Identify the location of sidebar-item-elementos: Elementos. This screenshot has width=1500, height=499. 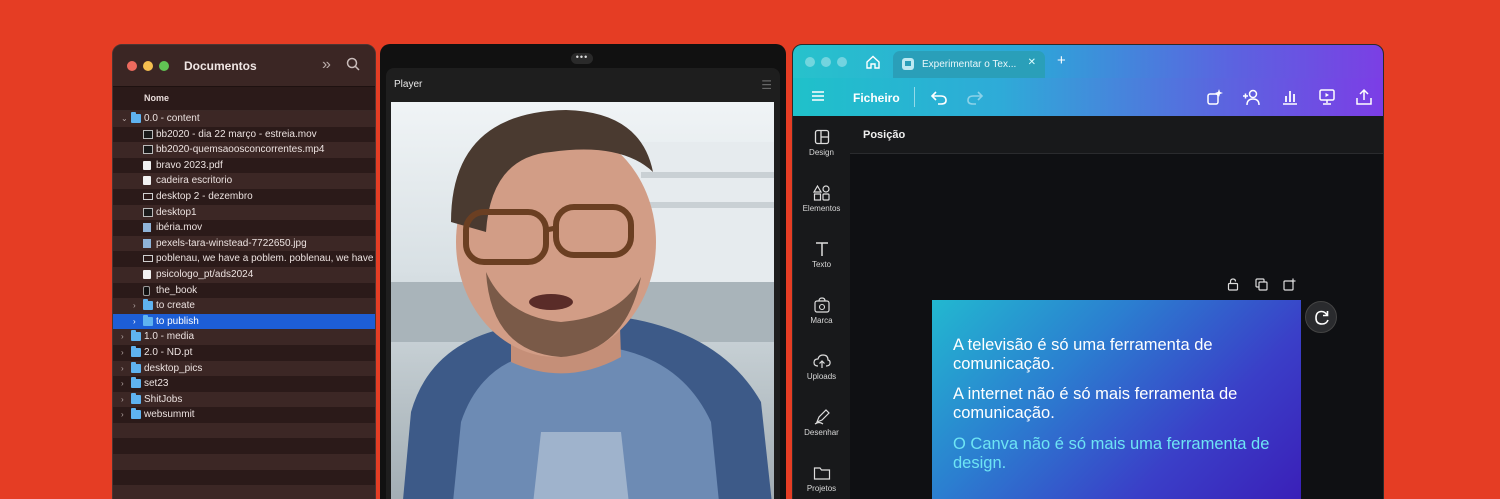
(821, 199).